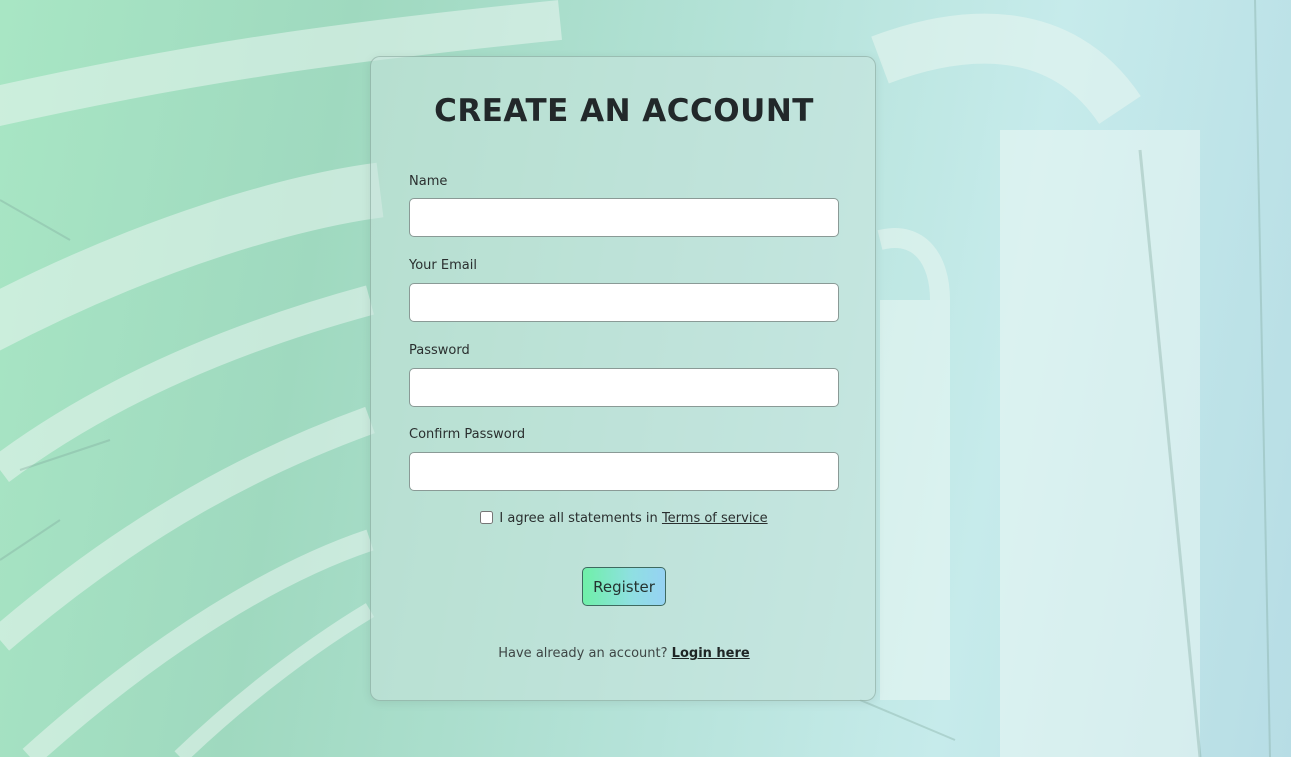 Image resolution: width=1291 pixels, height=757 pixels. Describe the element at coordinates (428, 181) in the screenshot. I see `name-label: Name` at that location.